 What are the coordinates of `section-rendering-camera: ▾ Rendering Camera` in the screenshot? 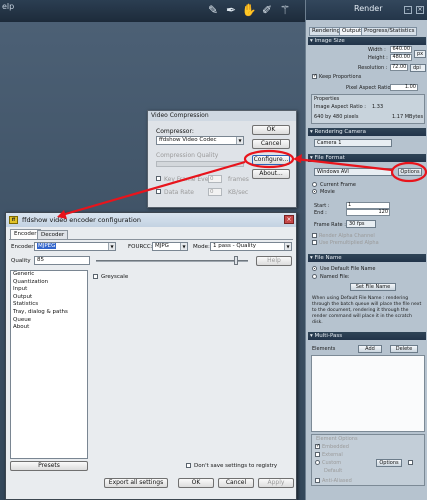 It's located at (367, 132).